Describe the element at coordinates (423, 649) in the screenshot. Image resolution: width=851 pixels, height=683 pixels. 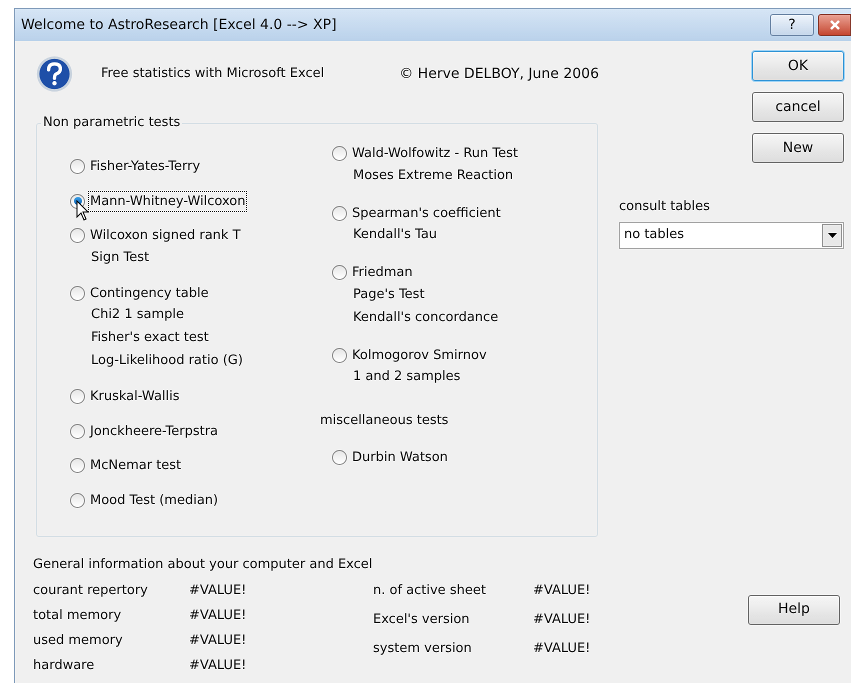
I see `info-label: system version` at that location.